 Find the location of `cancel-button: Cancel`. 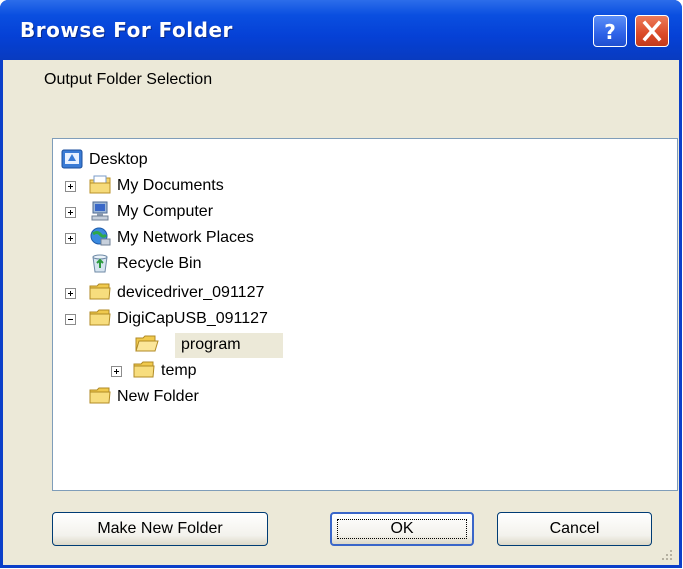

cancel-button: Cancel is located at coordinates (574, 529).